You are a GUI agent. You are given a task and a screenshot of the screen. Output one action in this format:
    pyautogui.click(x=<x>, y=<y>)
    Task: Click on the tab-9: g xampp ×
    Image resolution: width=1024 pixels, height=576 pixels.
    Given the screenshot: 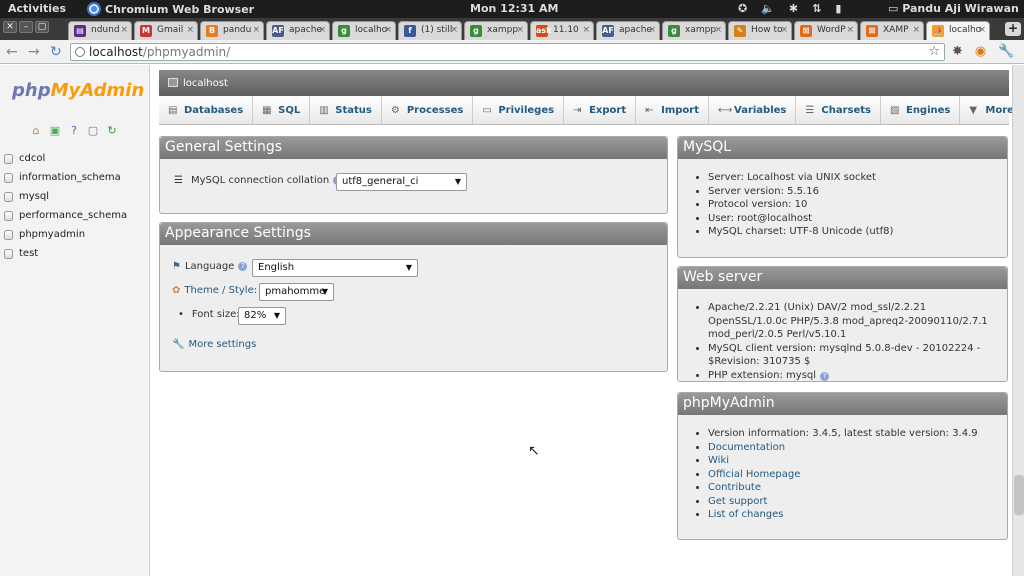 What is the action you would take?
    pyautogui.click(x=694, y=30)
    